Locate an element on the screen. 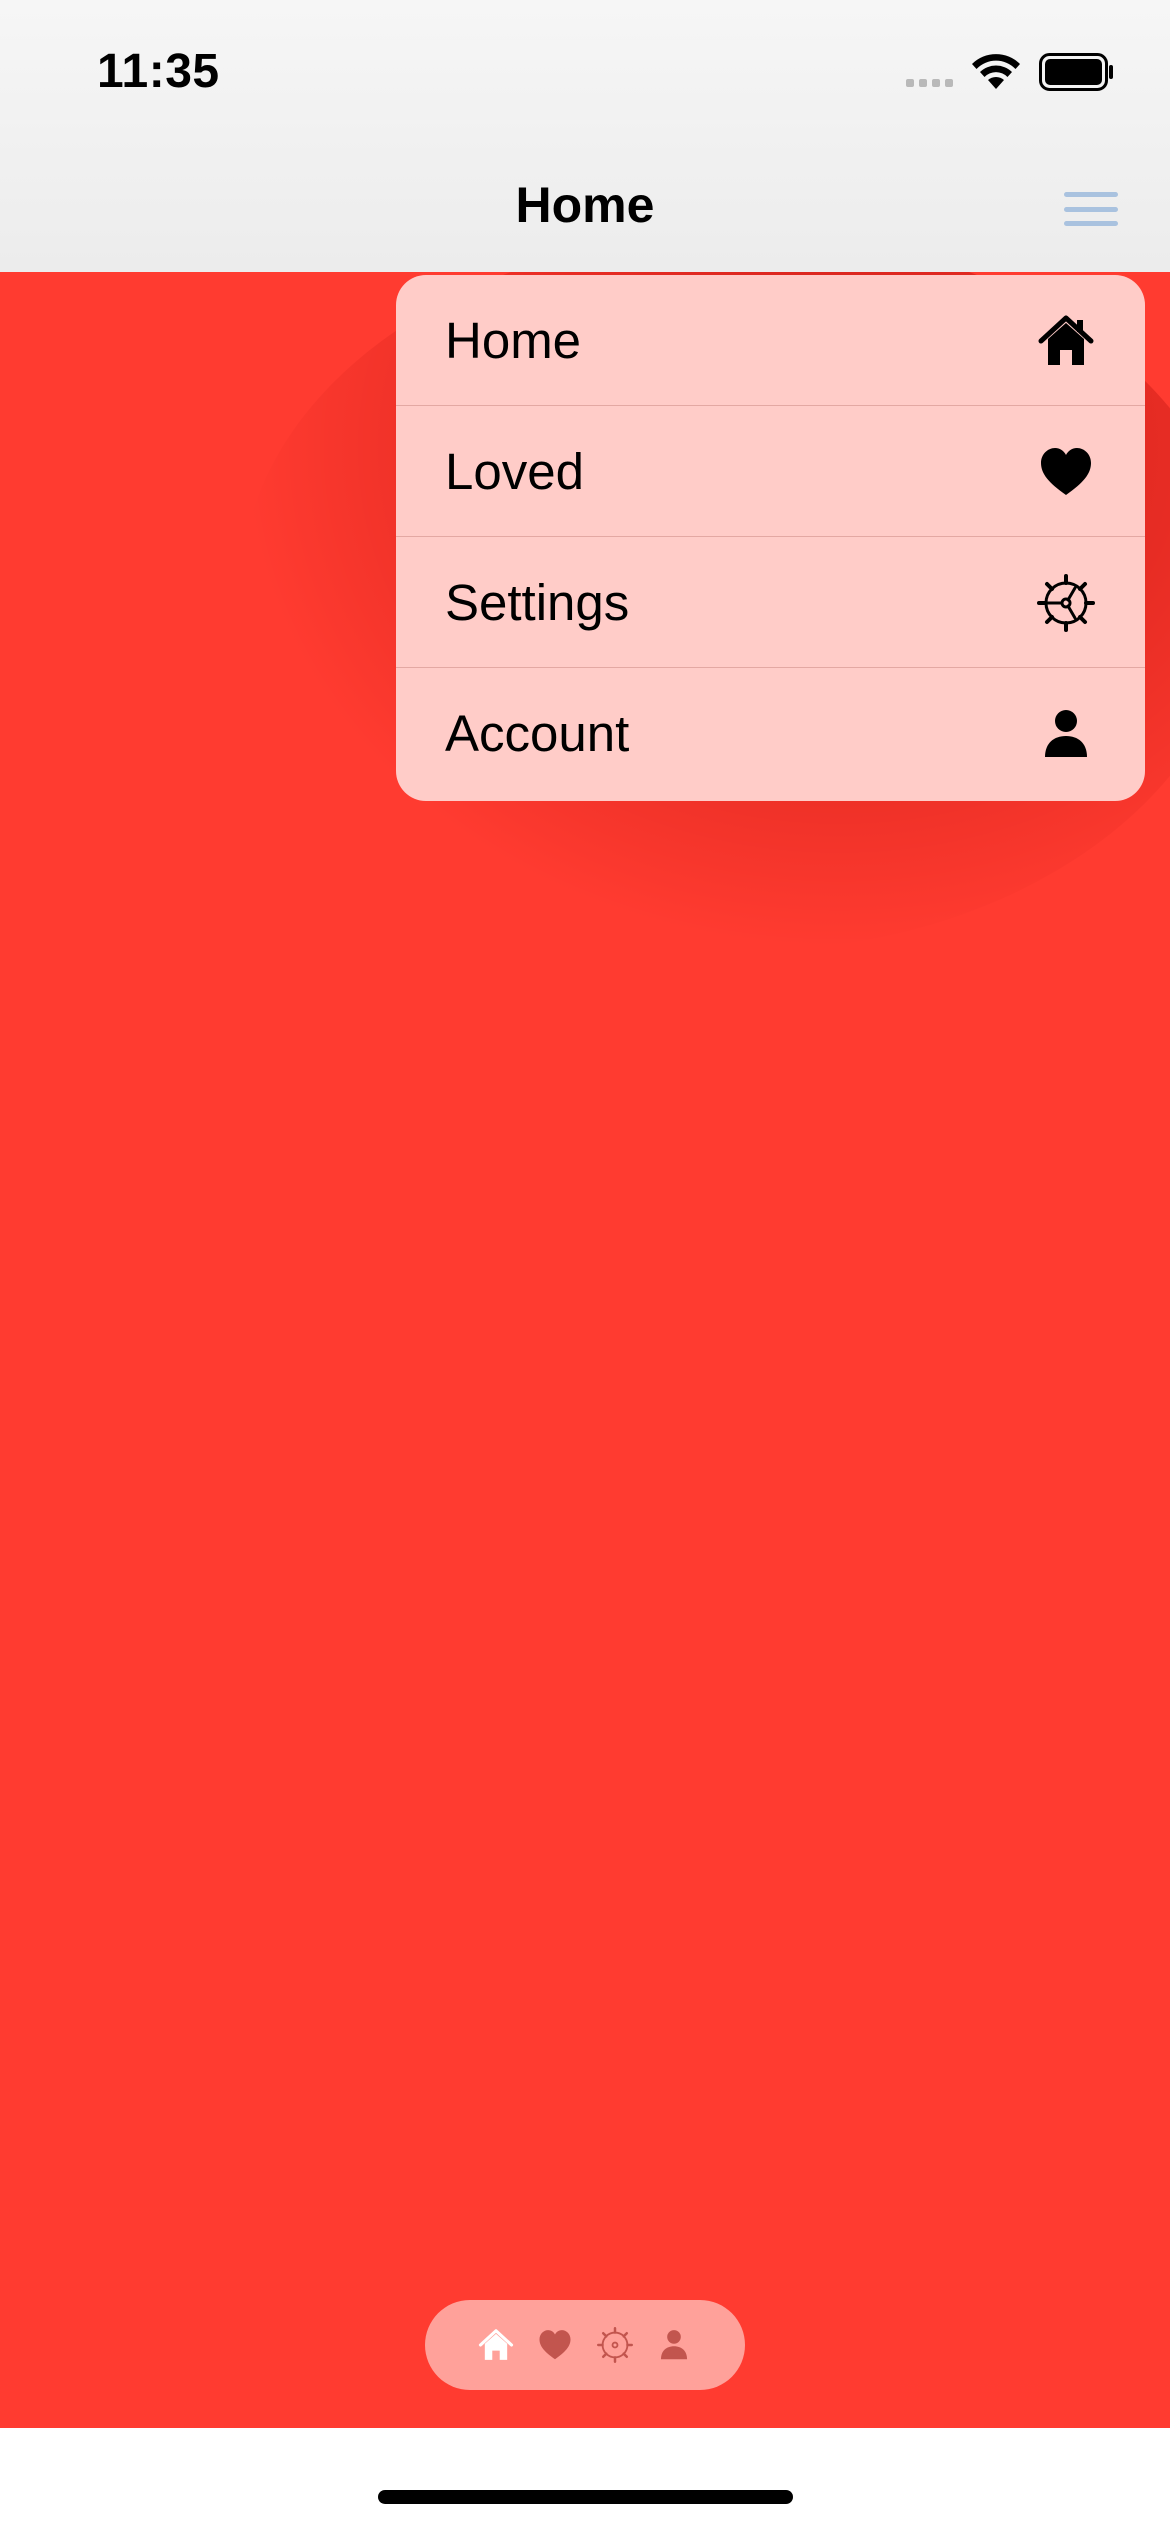  tab-settings is located at coordinates (615, 2345).